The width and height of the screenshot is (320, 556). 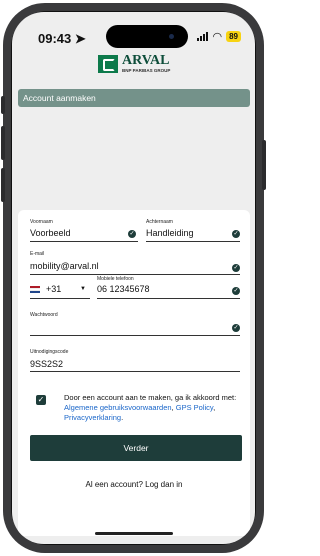 I want to click on password-valid-check-icon: ✓, so click(x=236, y=328).